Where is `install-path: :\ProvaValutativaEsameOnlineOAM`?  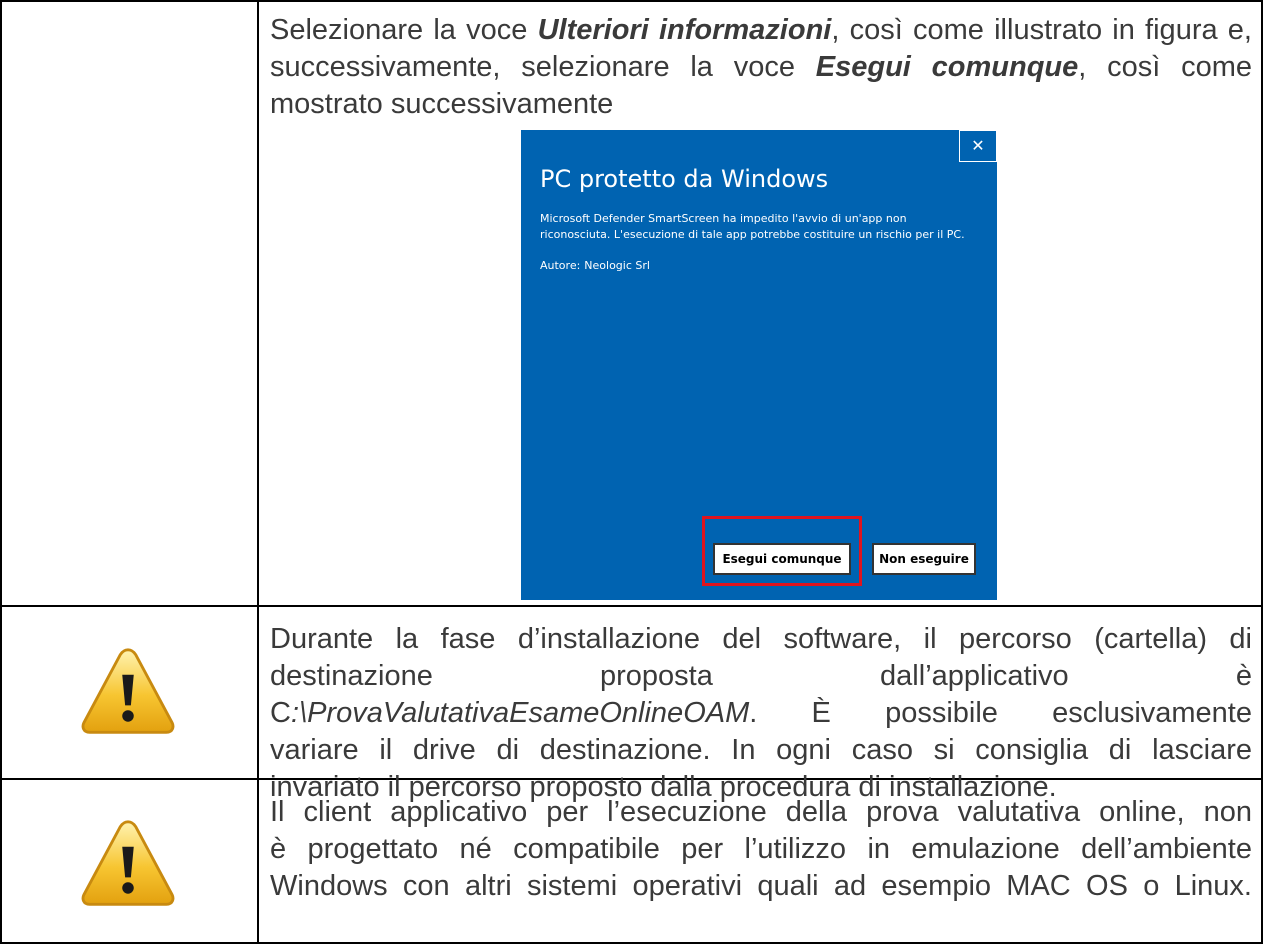
install-path: :\ProvaValutativaEsameOnlineOAM is located at coordinates (520, 713).